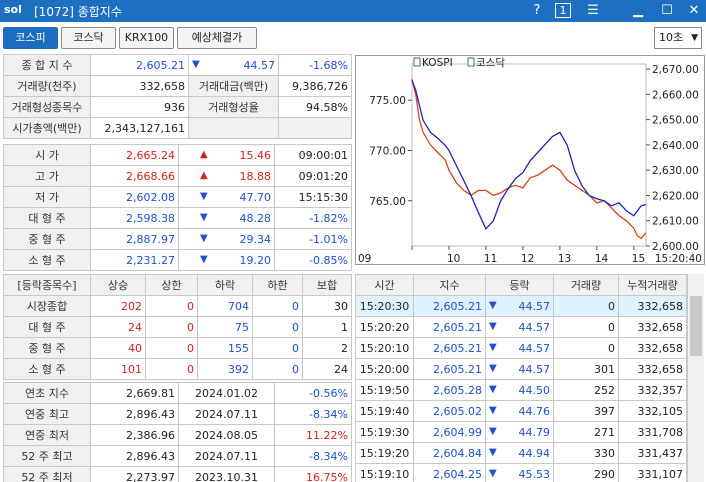 The width and height of the screenshot is (706, 482). I want to click on breadth-row: 대 형 주 24 0 75 0 1, so click(177, 327).